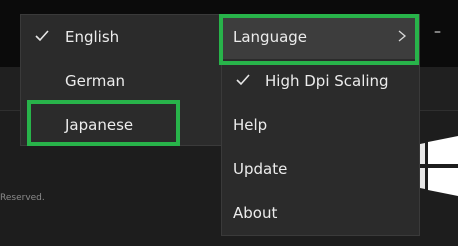  What do you see at coordinates (95, 81) in the screenshot?
I see `language-item-label: German` at bounding box center [95, 81].